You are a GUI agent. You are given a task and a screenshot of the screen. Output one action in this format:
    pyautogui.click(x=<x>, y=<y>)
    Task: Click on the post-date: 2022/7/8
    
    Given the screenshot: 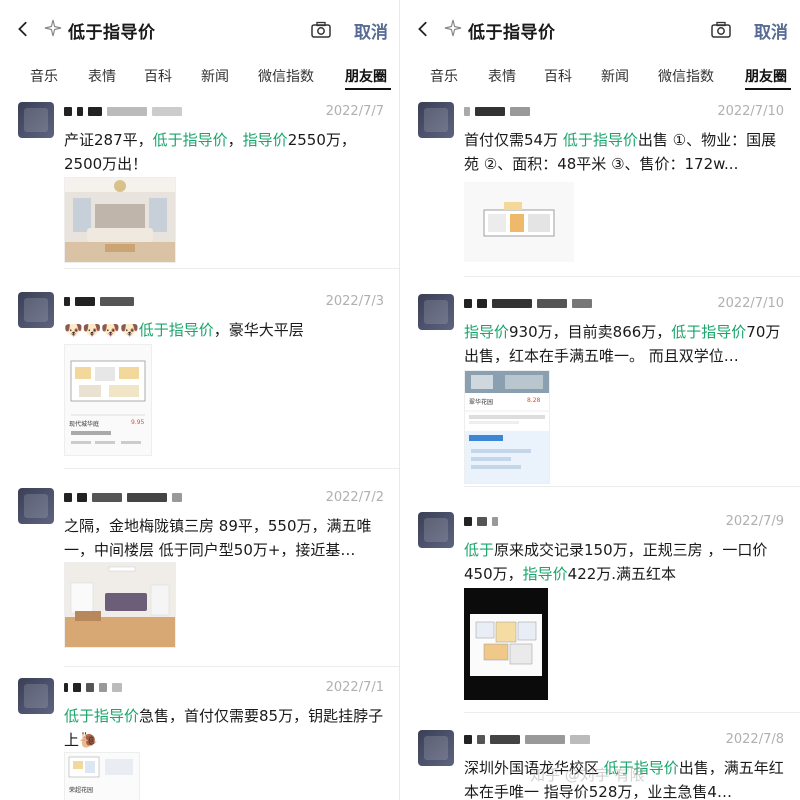 What is the action you would take?
    pyautogui.click(x=754, y=739)
    